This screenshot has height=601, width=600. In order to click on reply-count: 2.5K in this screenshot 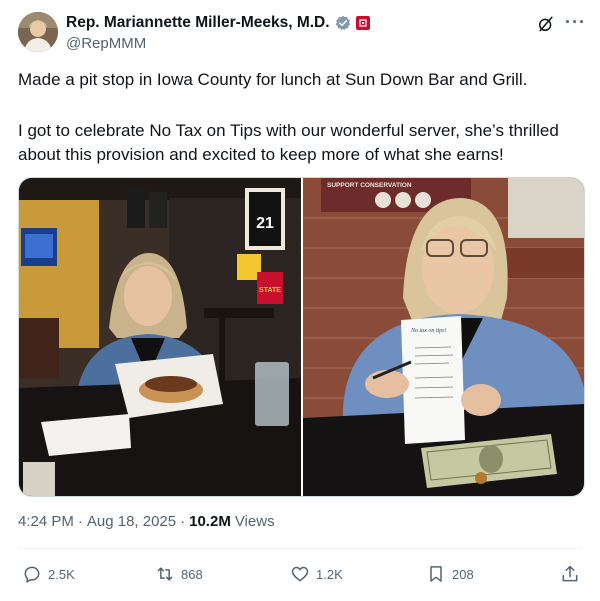, I will do `click(61, 574)`.